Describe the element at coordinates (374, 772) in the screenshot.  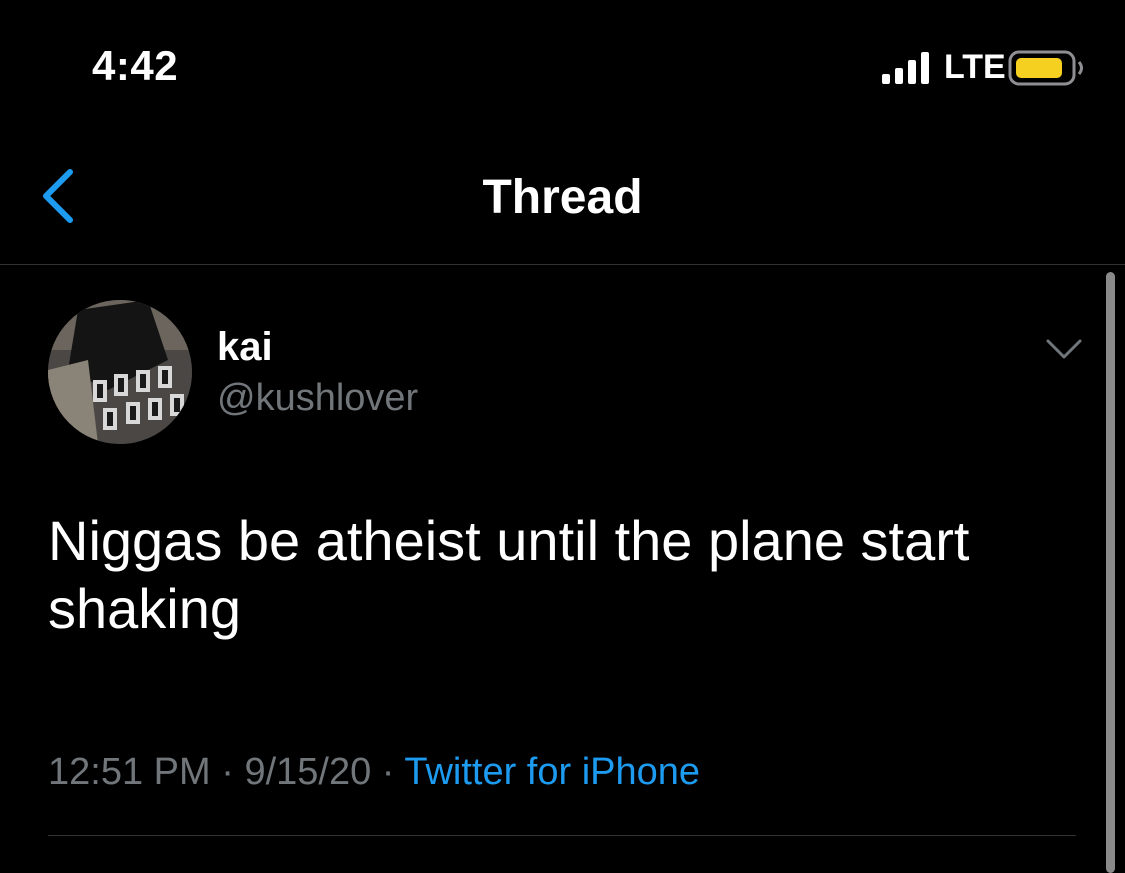
I see `tweet-meta: 12:51 PM · 9/15/20 · Twitter for iPhone` at that location.